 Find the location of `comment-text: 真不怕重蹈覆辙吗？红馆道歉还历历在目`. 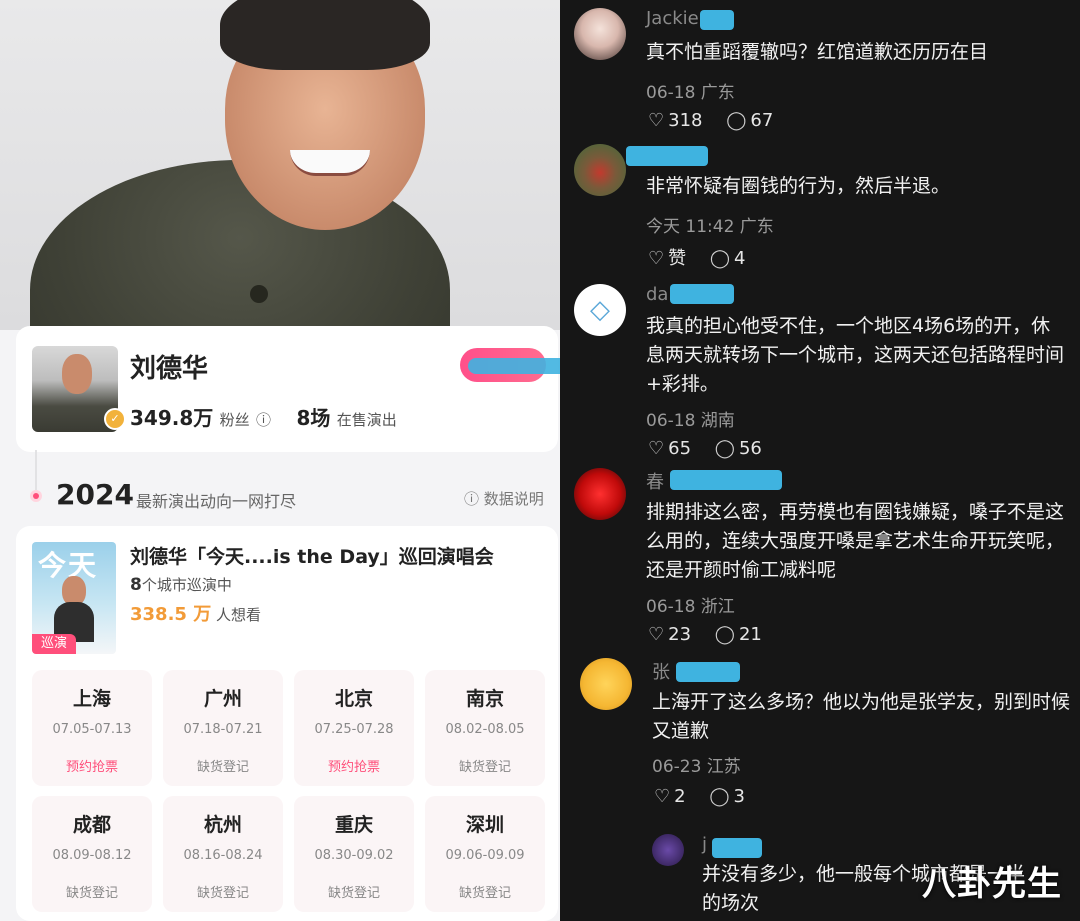

comment-text: 真不怕重蹈覆辙吗？红馆道歉还历历在目 is located at coordinates (817, 52).